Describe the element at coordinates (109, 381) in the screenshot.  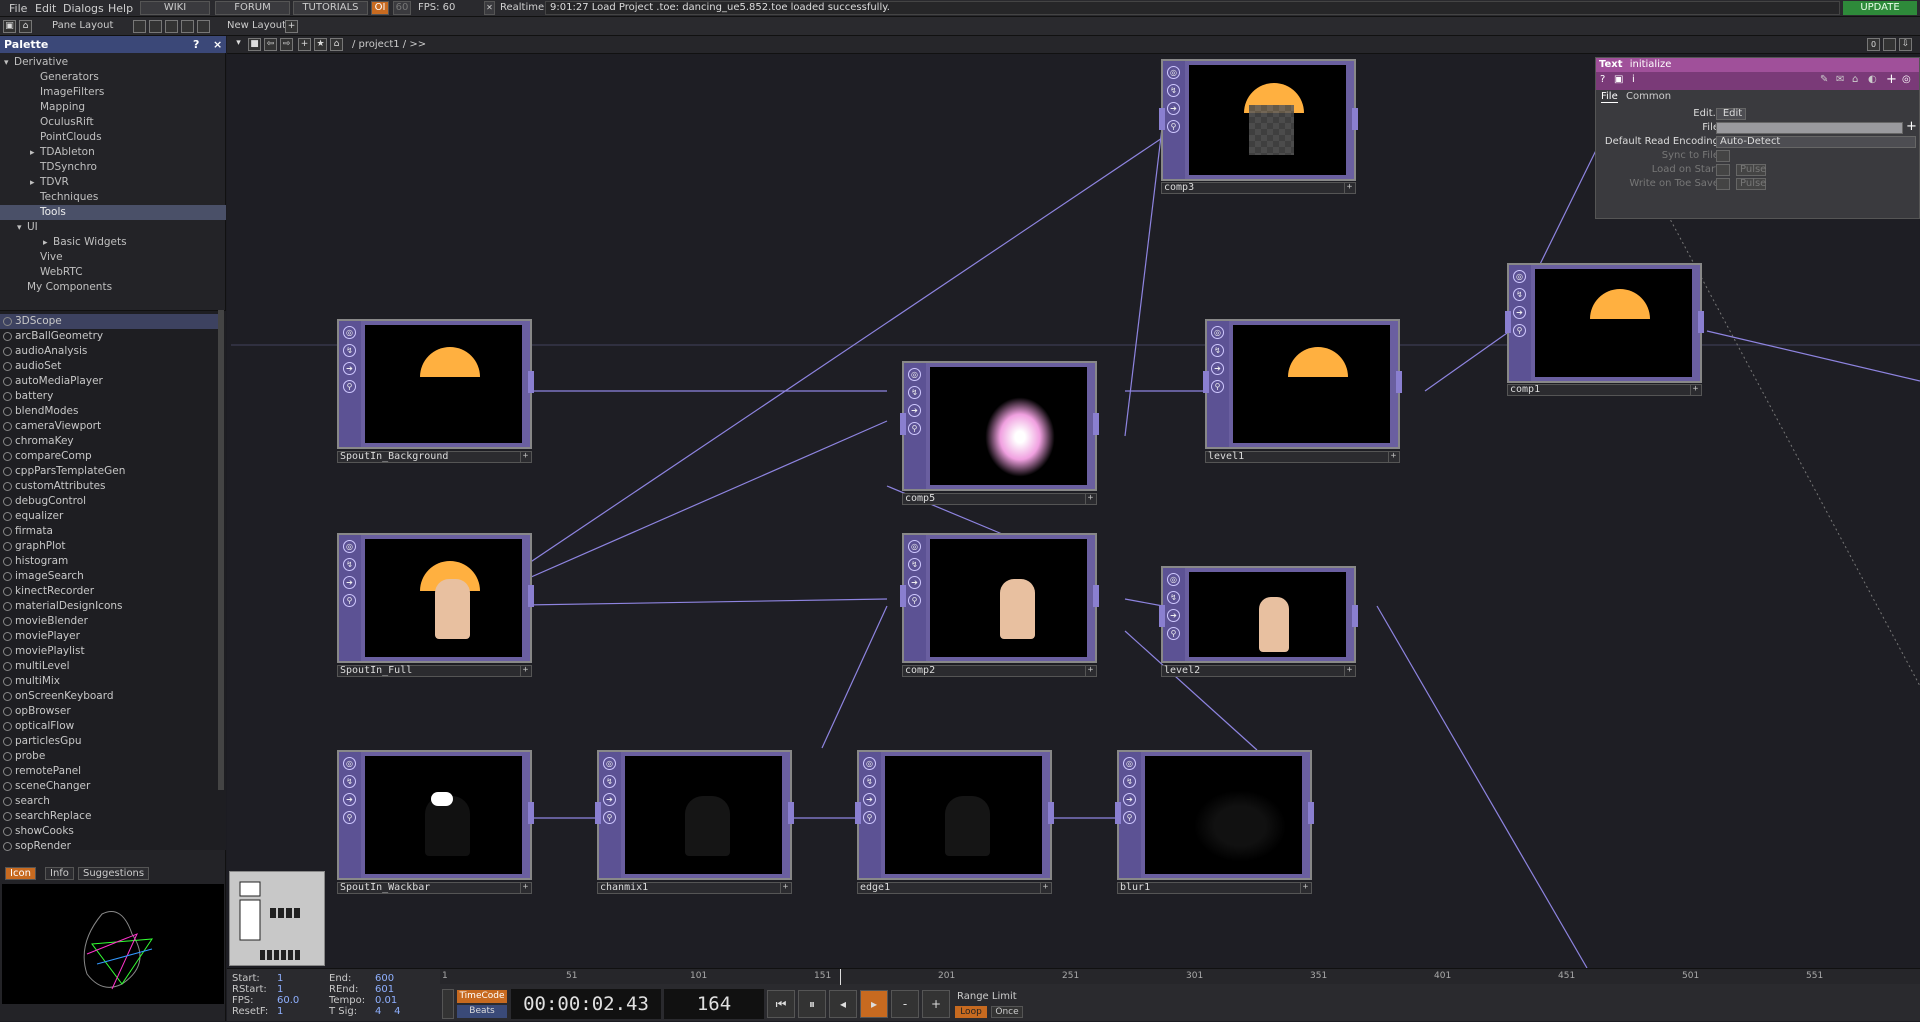
I see `component-item: autoMediaPlayer` at that location.